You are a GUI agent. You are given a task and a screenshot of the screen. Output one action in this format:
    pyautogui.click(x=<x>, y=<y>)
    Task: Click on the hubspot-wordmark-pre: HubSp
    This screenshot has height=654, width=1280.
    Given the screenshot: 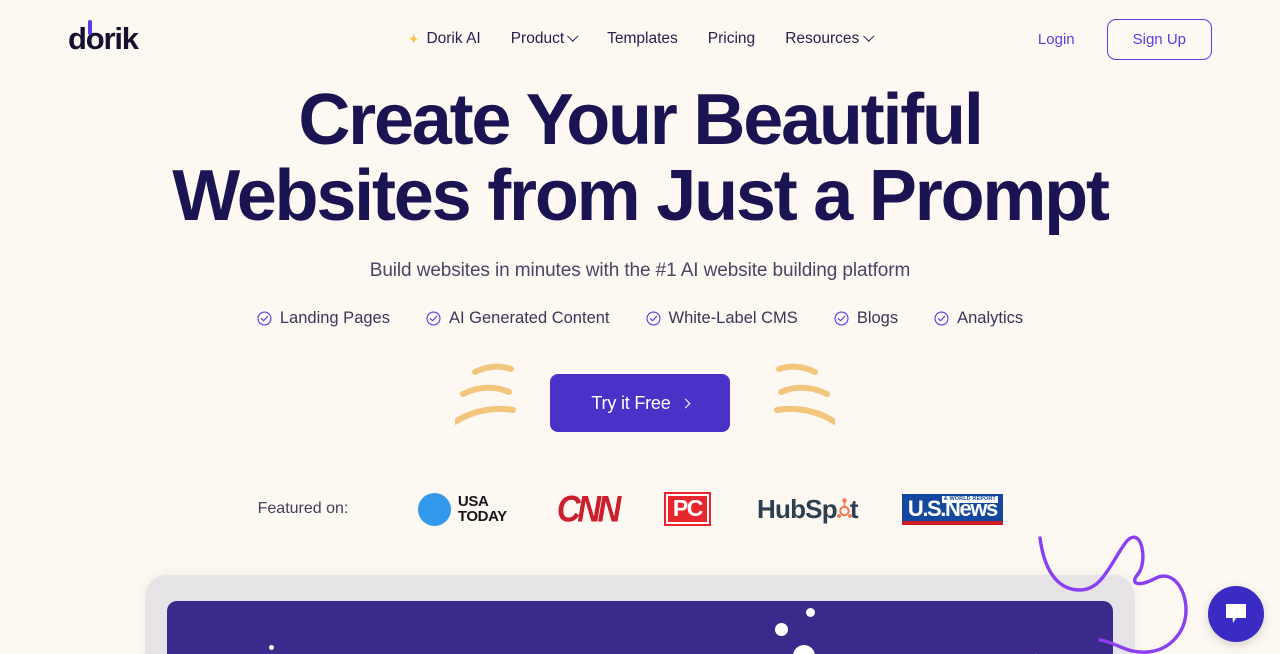 What is the action you would take?
    pyautogui.click(x=797, y=508)
    